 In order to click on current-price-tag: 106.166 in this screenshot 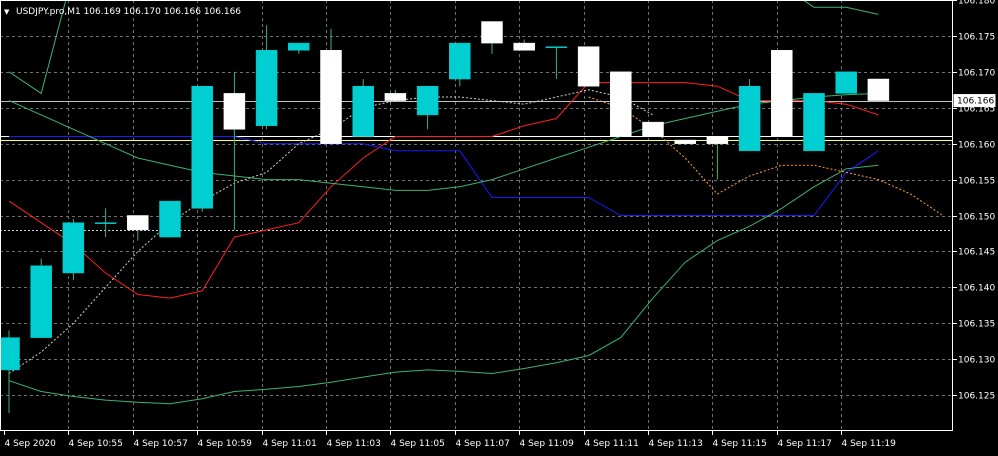, I will do `click(974, 101)`.